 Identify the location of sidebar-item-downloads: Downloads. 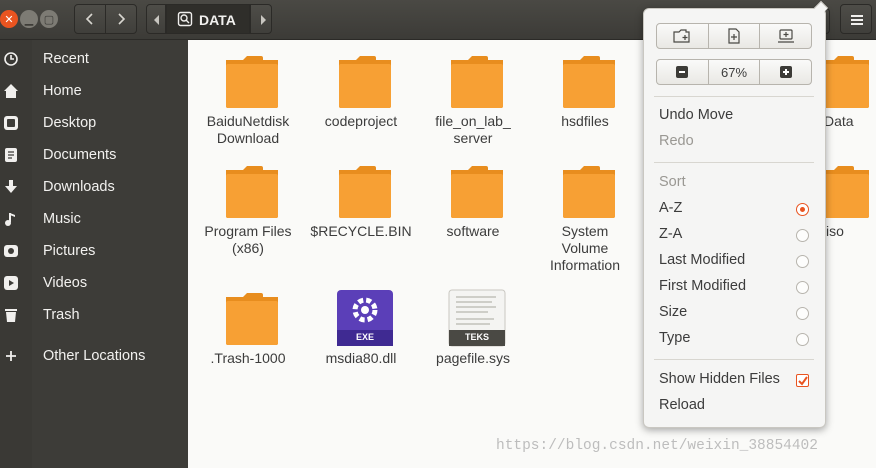
(94, 187).